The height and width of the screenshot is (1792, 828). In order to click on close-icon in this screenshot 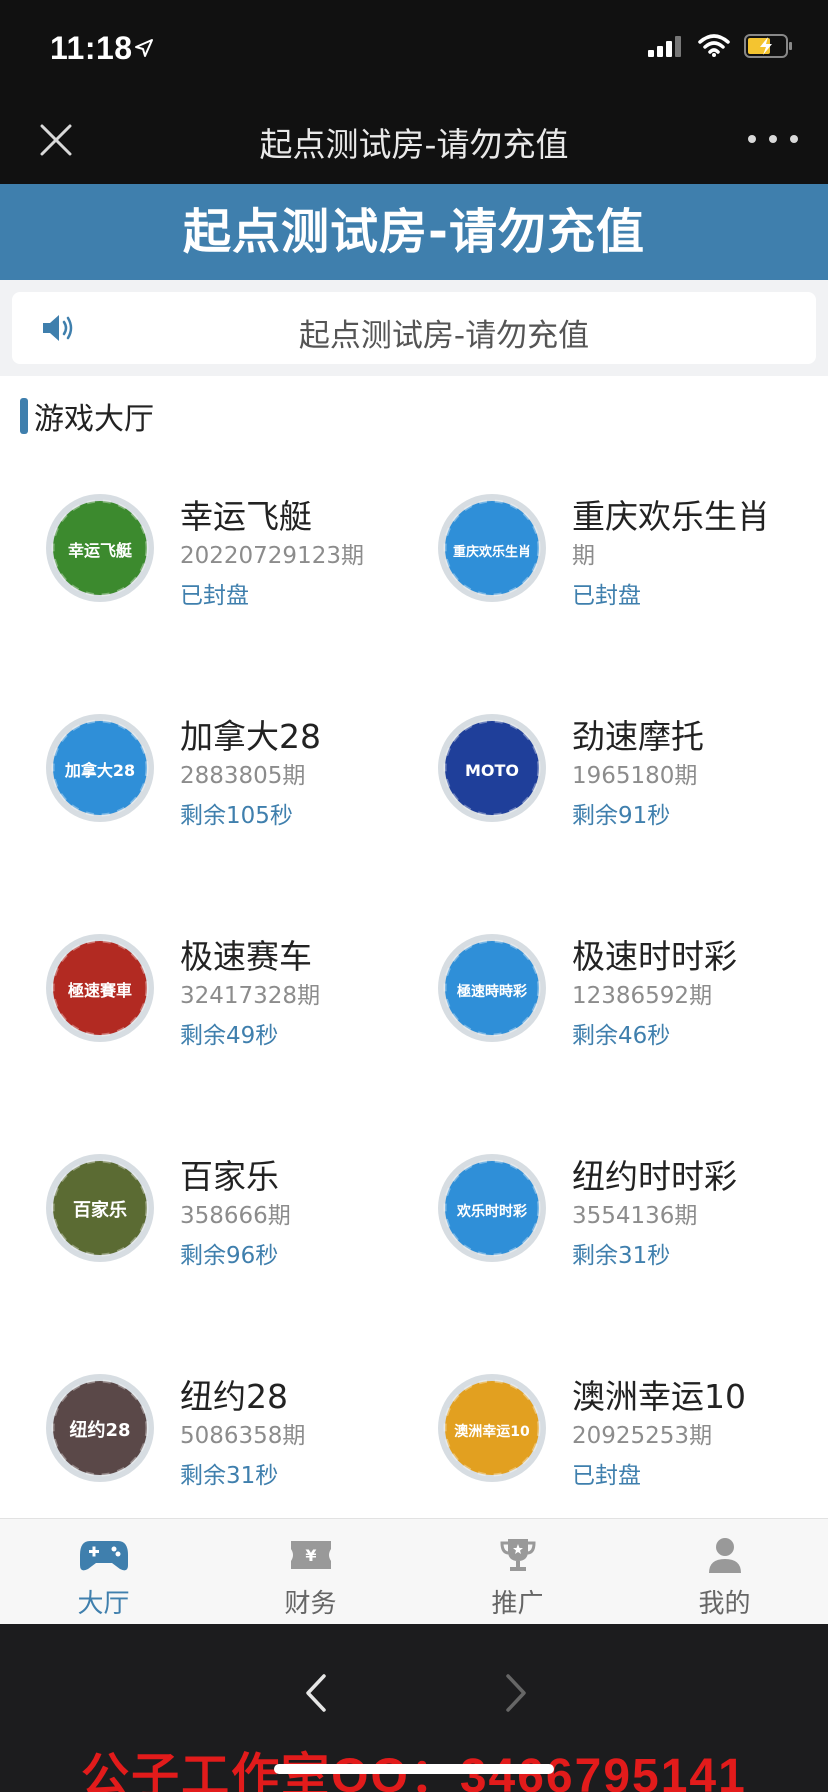, I will do `click(56, 140)`.